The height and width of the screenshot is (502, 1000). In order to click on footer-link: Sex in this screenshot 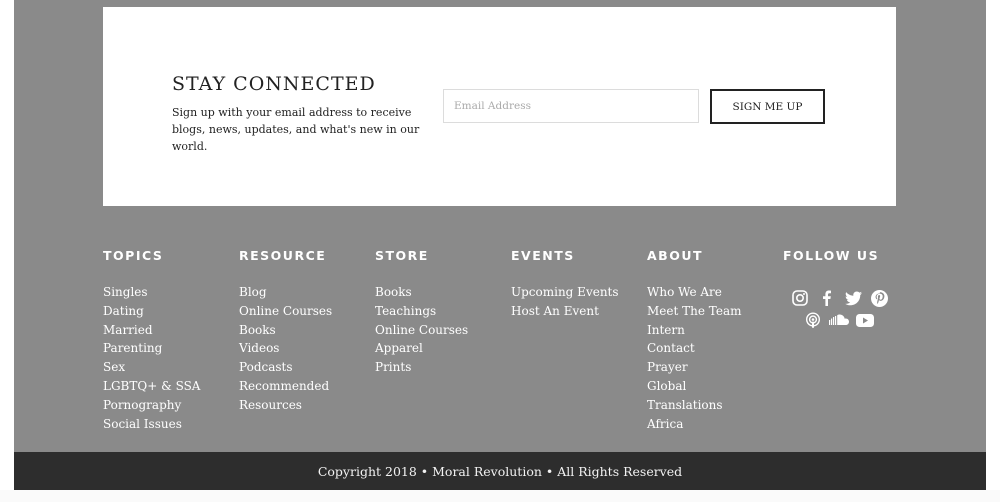, I will do `click(168, 367)`.